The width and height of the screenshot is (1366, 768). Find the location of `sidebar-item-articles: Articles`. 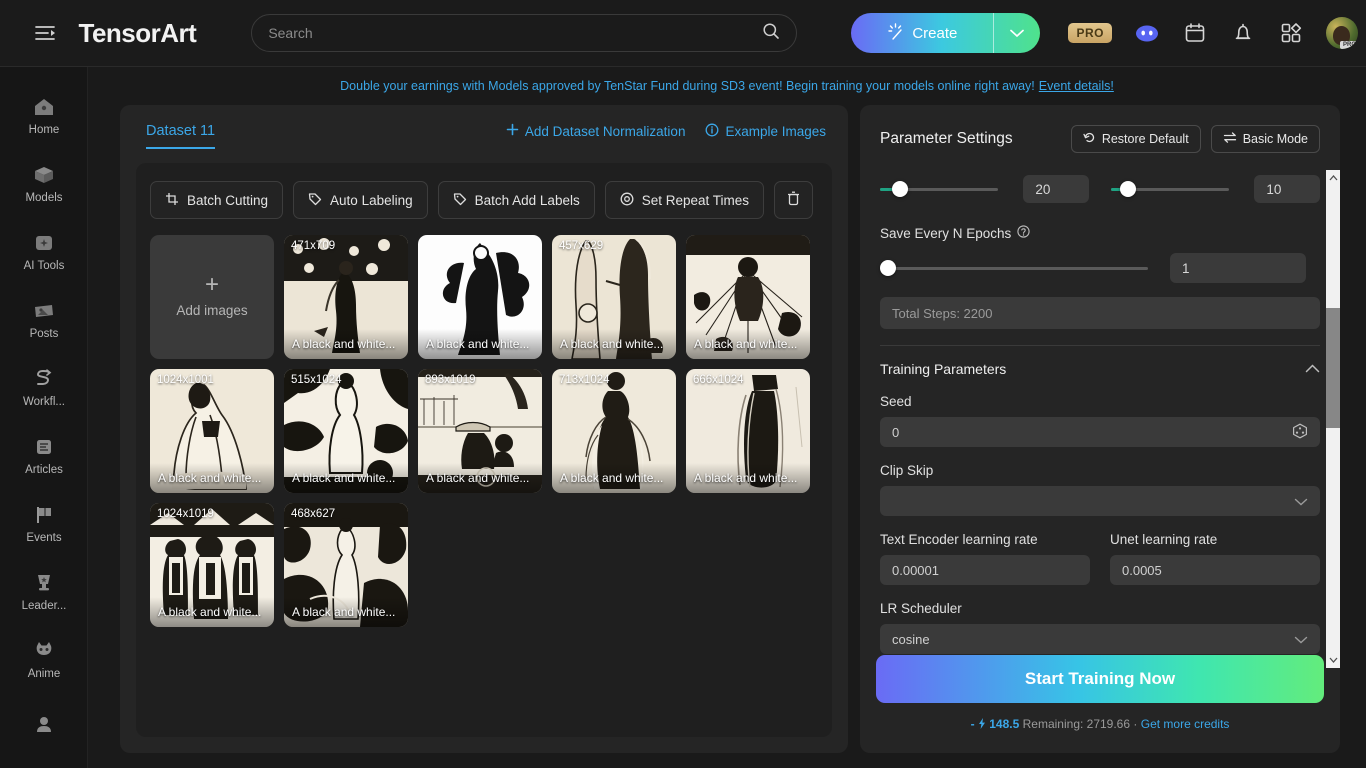

sidebar-item-articles: Articles is located at coordinates (43, 455).